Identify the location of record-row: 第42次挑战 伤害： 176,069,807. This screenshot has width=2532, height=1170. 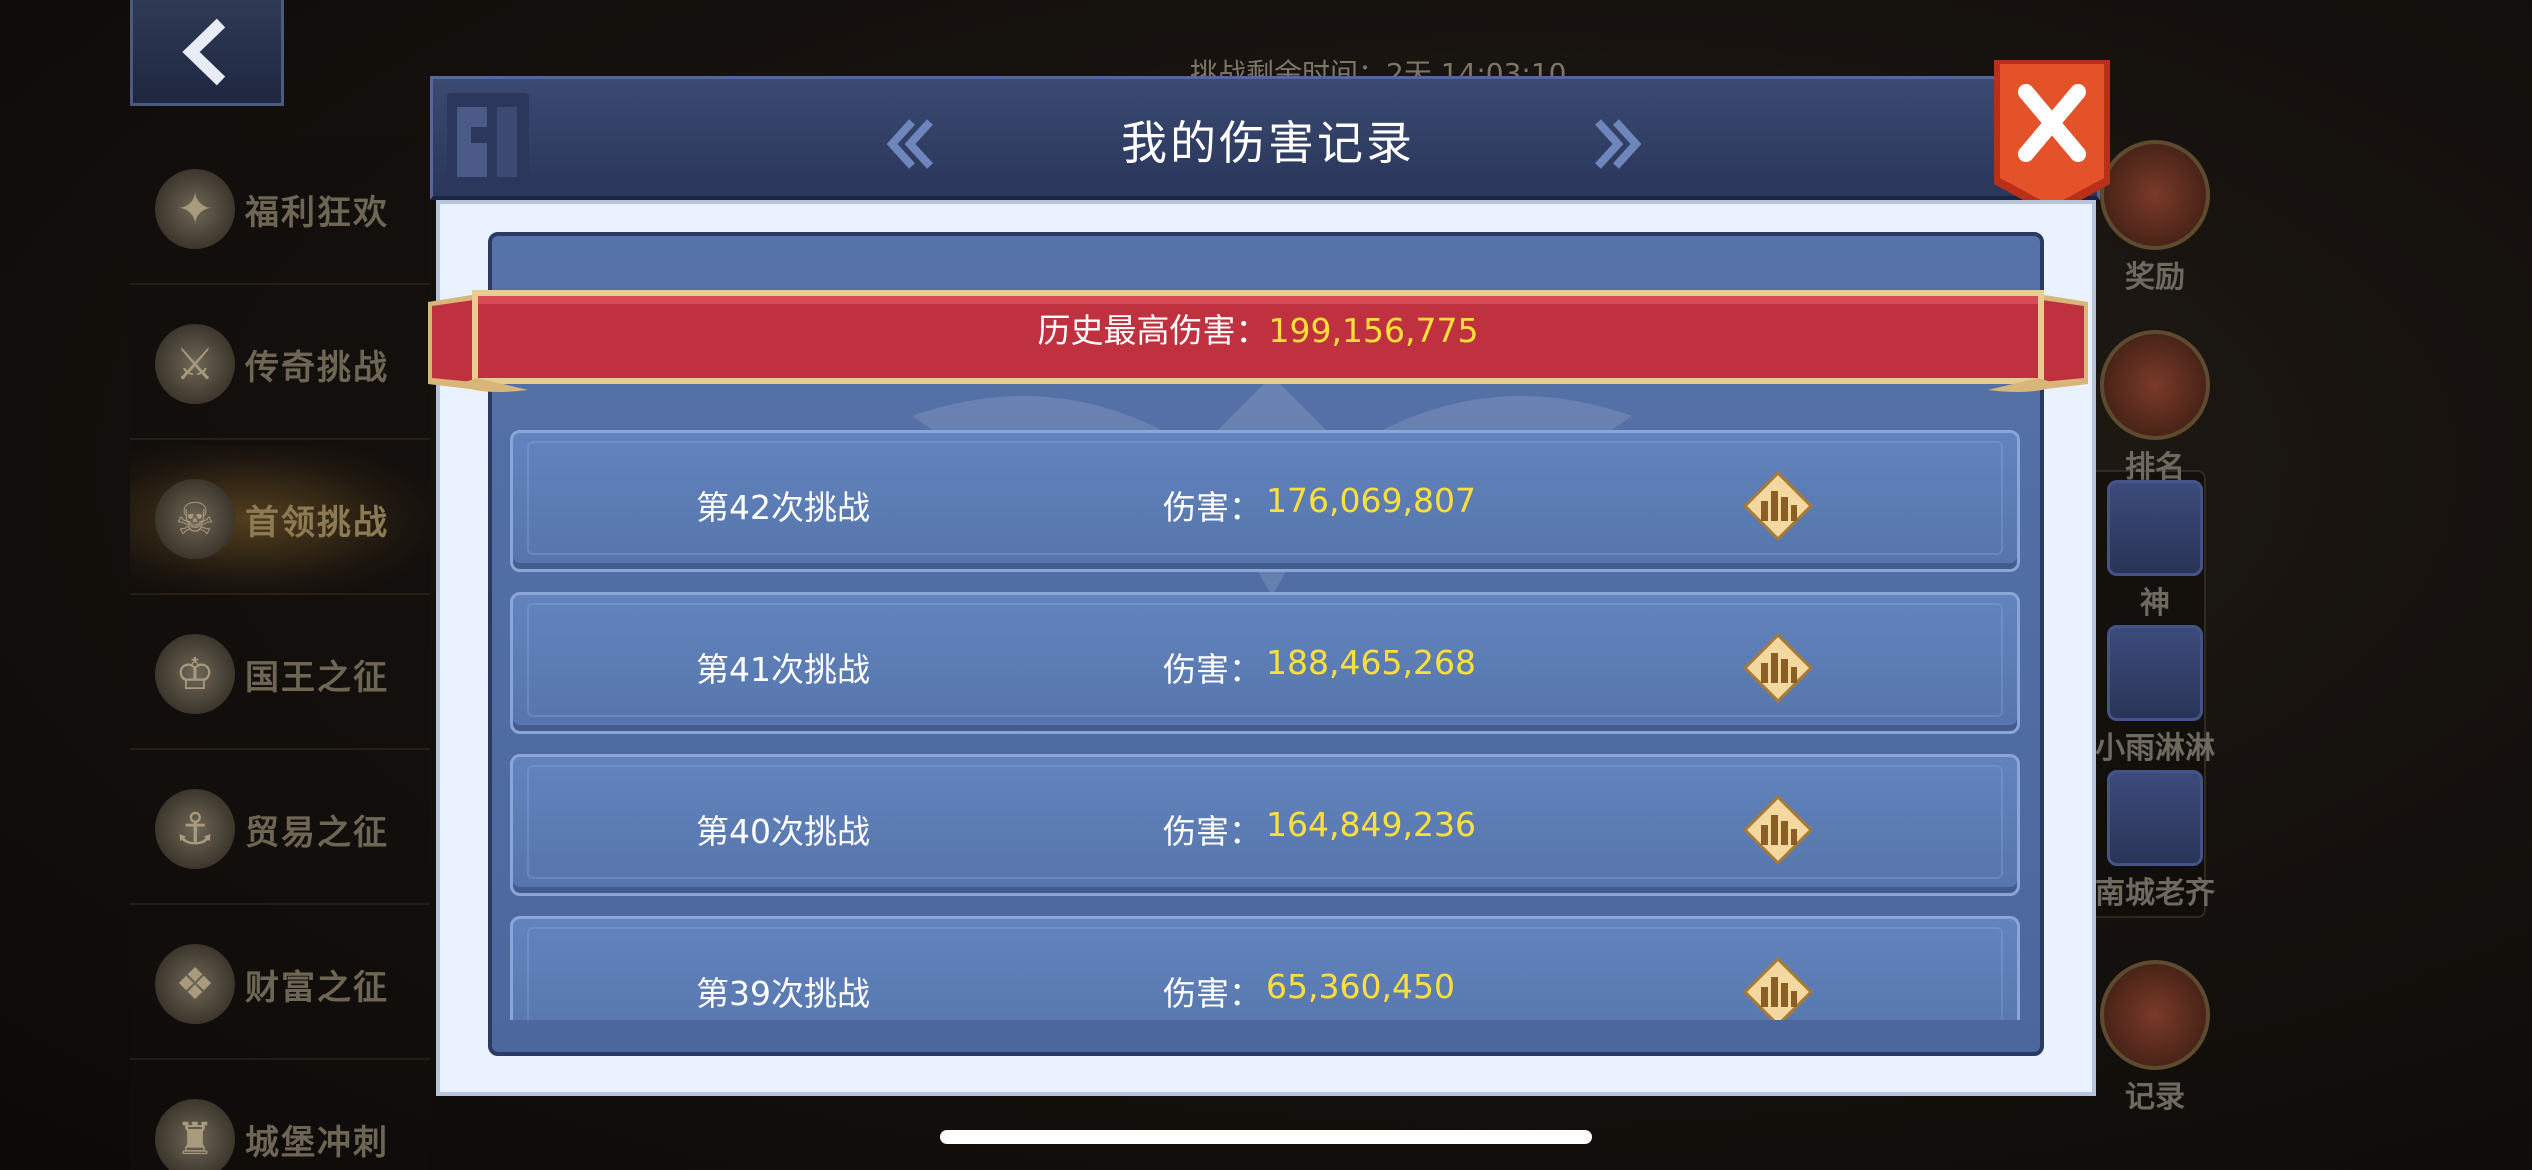
(1265, 501).